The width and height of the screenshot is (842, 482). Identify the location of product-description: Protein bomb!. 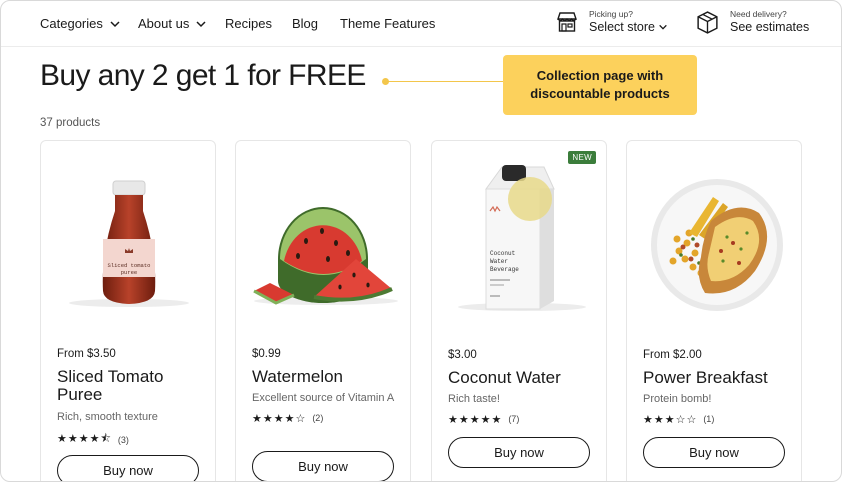
(677, 399).